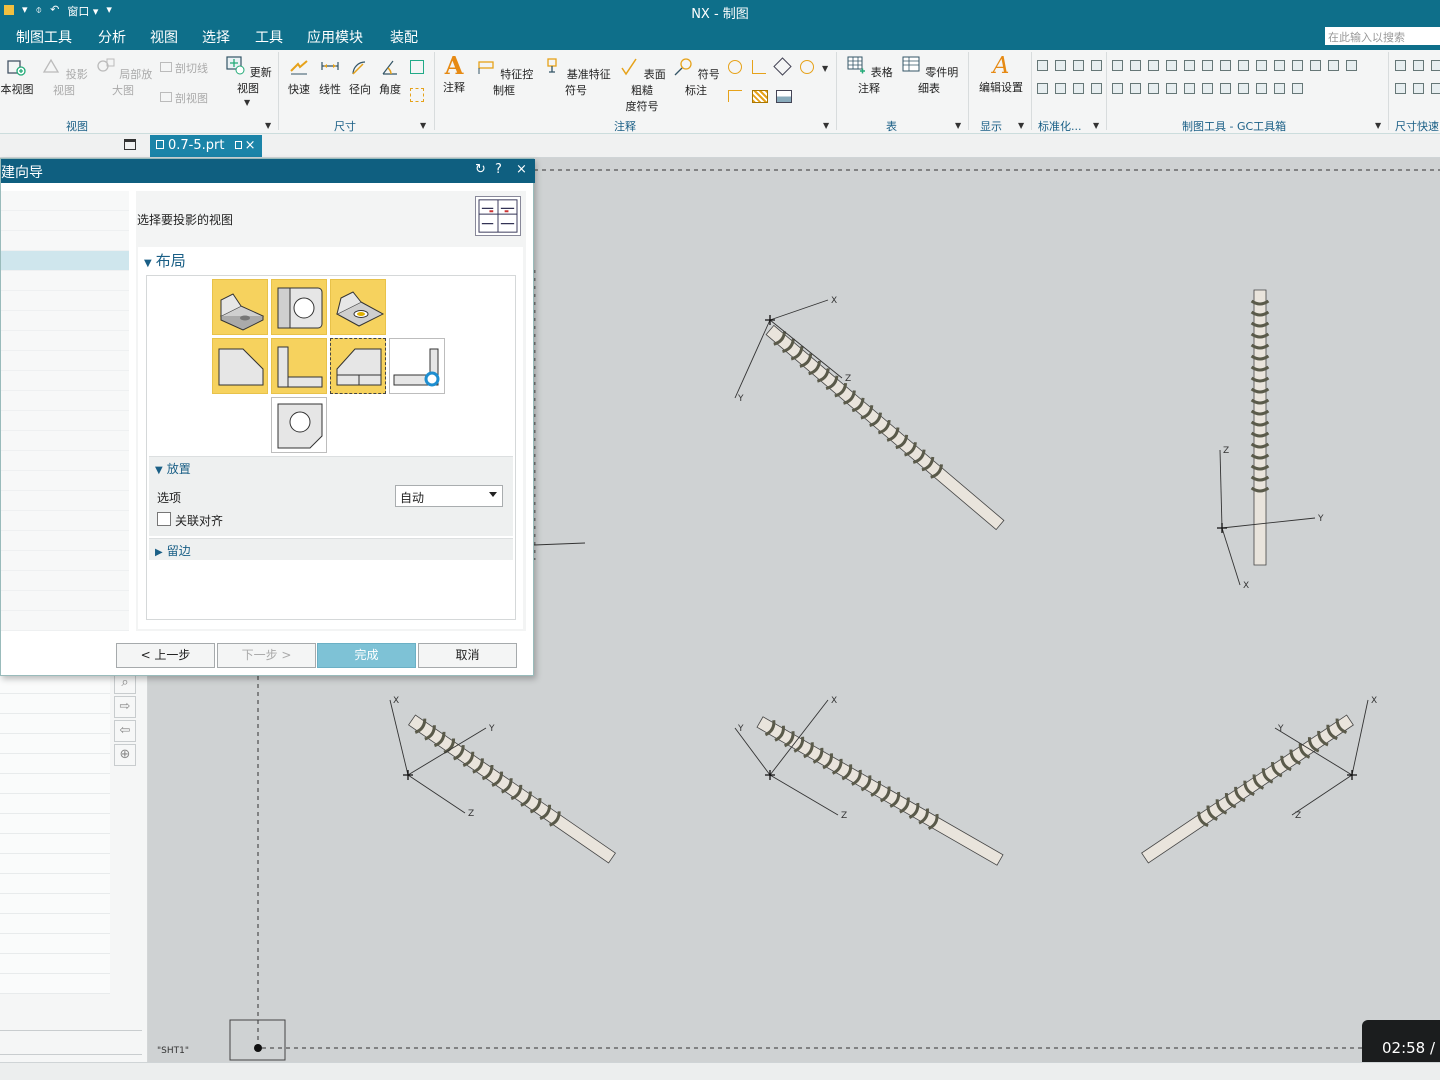 The height and width of the screenshot is (1080, 1440). What do you see at coordinates (125, 731) in the screenshot?
I see `previous-tool-icon: ⇦` at bounding box center [125, 731].